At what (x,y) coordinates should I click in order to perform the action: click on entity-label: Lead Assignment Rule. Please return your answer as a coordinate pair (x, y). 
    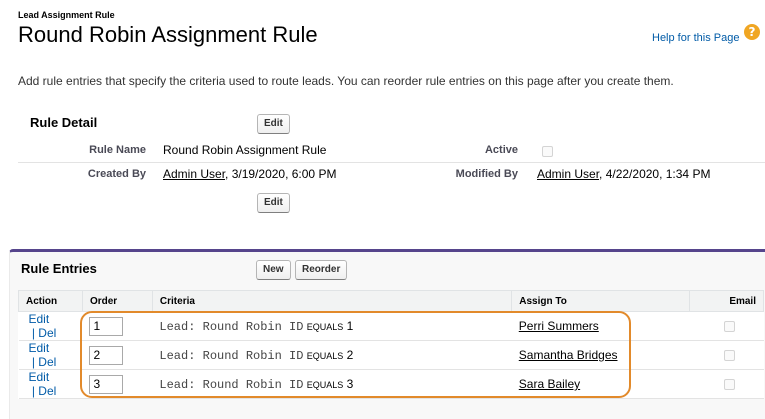
    Looking at the image, I should click on (66, 15).